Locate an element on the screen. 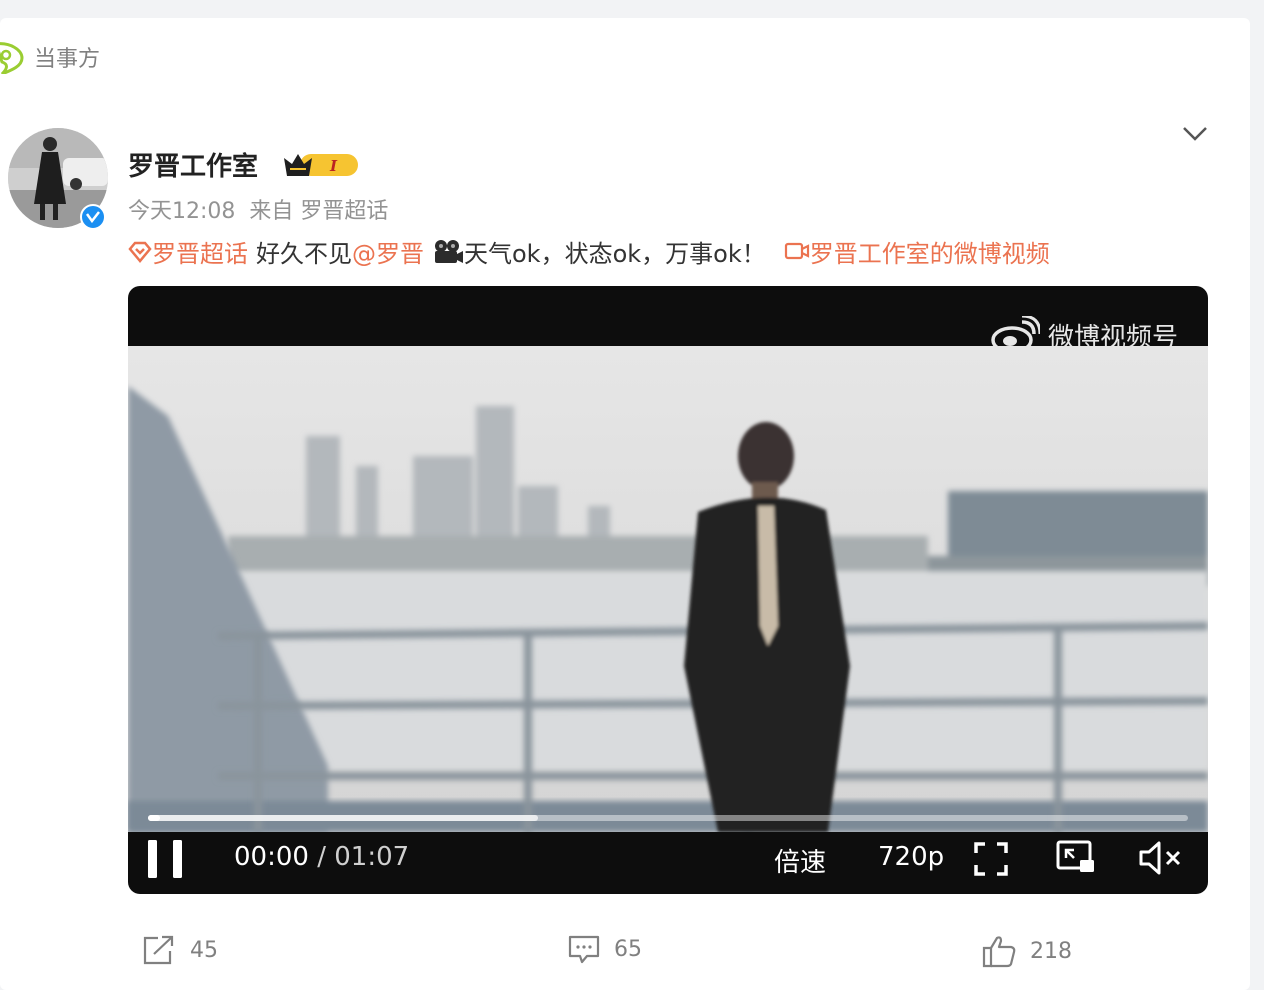 This screenshot has height=990, width=1264. current-time: 00:00 is located at coordinates (271, 857).